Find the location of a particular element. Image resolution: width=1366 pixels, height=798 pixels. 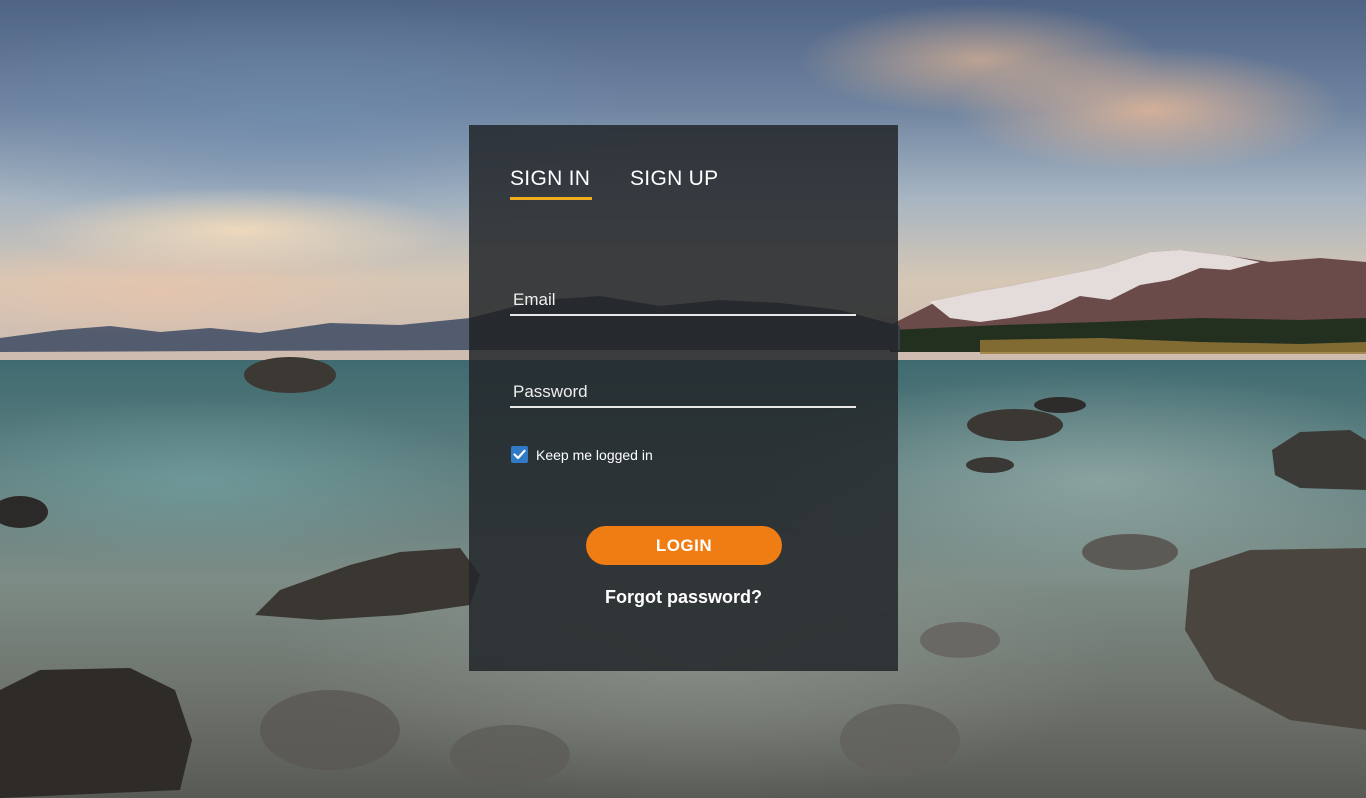

tab-sign-up: SIGN UP is located at coordinates (674, 182).